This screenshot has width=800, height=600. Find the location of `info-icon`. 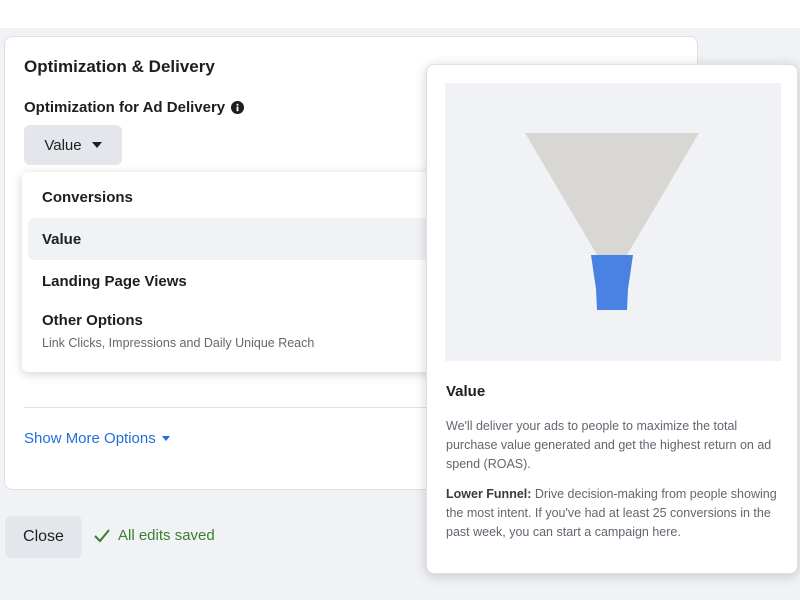

info-icon is located at coordinates (238, 107).